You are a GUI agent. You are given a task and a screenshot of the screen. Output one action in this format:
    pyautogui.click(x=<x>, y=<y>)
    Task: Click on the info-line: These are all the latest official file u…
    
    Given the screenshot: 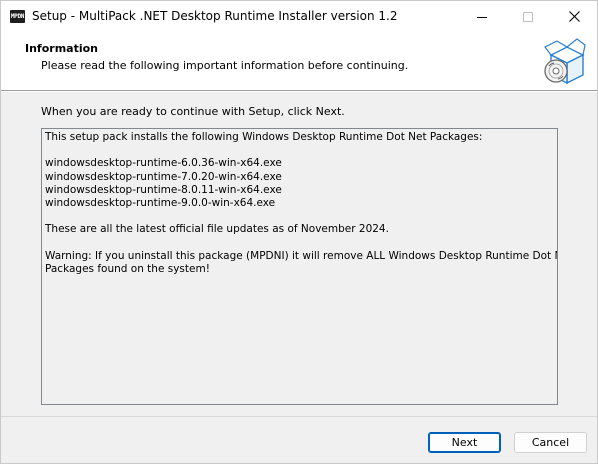 What is the action you would take?
    pyautogui.click(x=217, y=229)
    